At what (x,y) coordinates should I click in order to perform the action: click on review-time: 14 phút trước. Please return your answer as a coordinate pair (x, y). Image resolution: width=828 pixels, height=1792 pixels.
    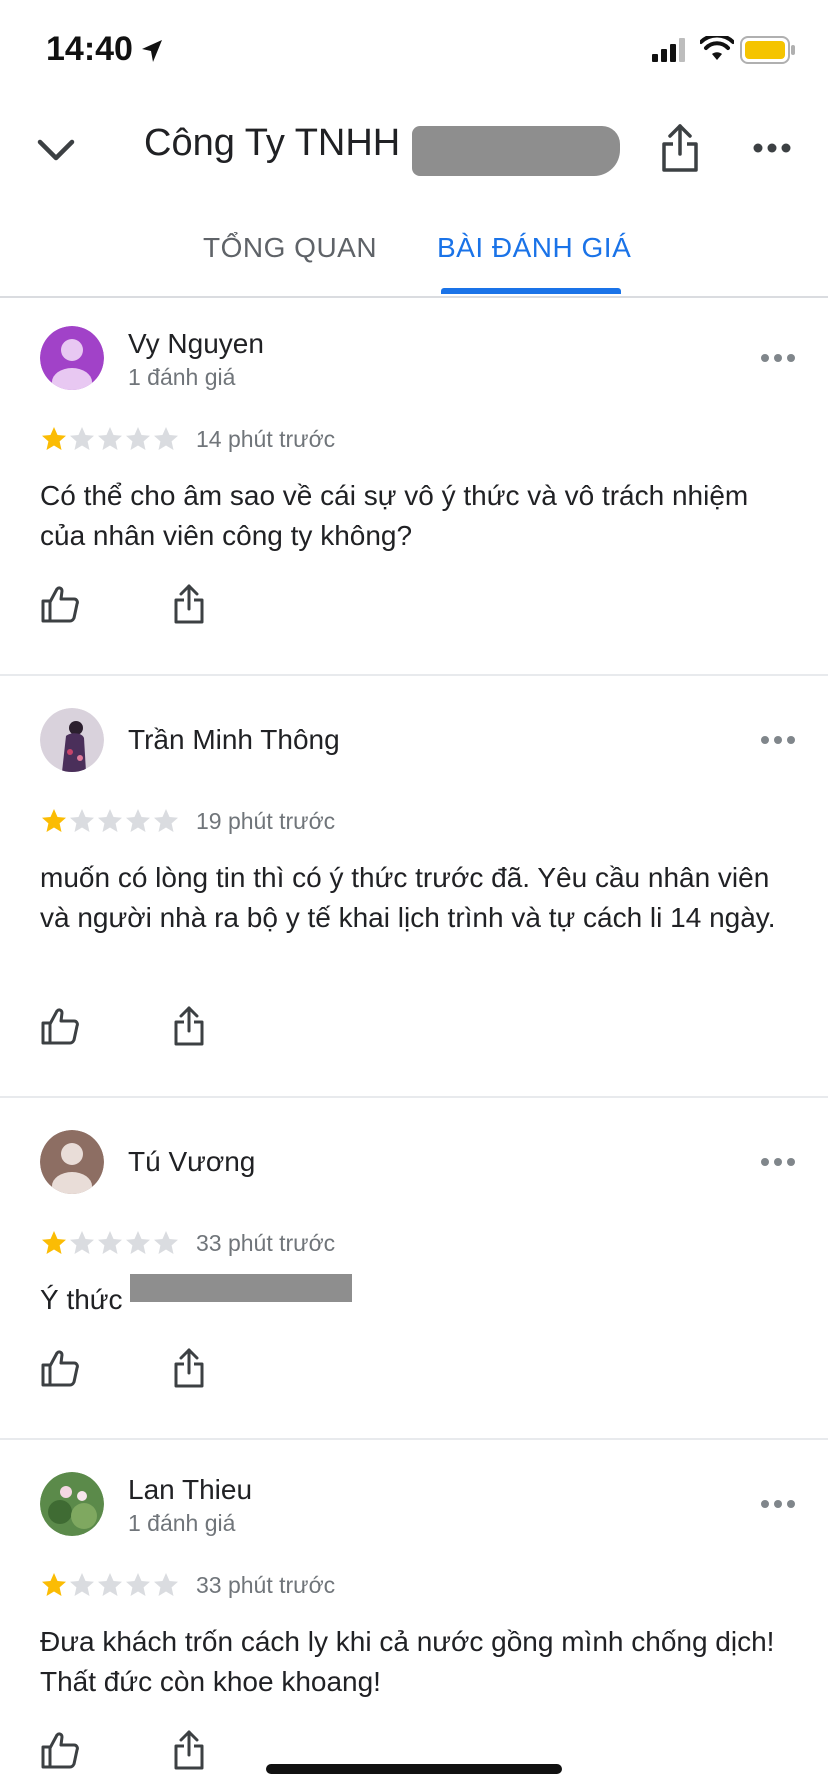
    Looking at the image, I should click on (266, 439).